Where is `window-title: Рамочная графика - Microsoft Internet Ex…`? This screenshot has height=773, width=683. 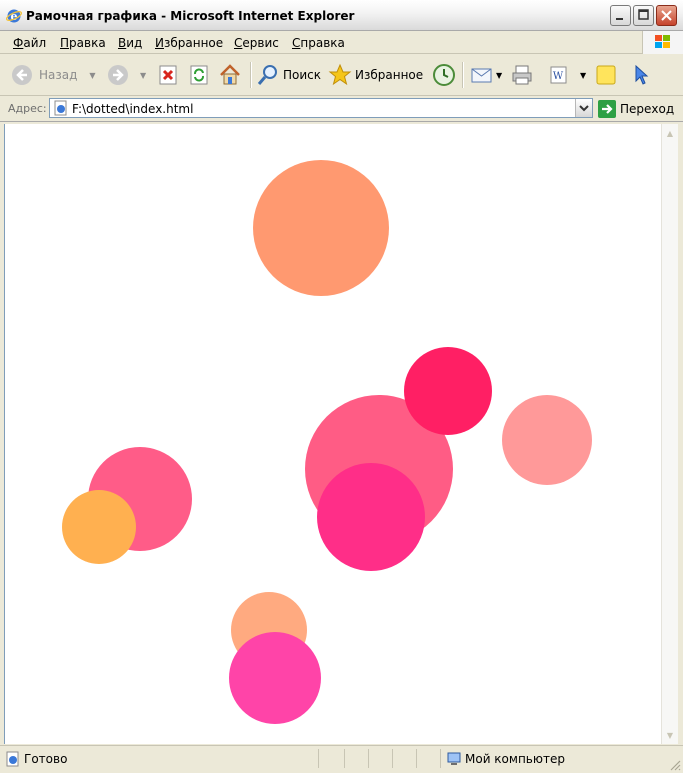 window-title: Рамочная графика - Microsoft Internet Ex… is located at coordinates (190, 16).